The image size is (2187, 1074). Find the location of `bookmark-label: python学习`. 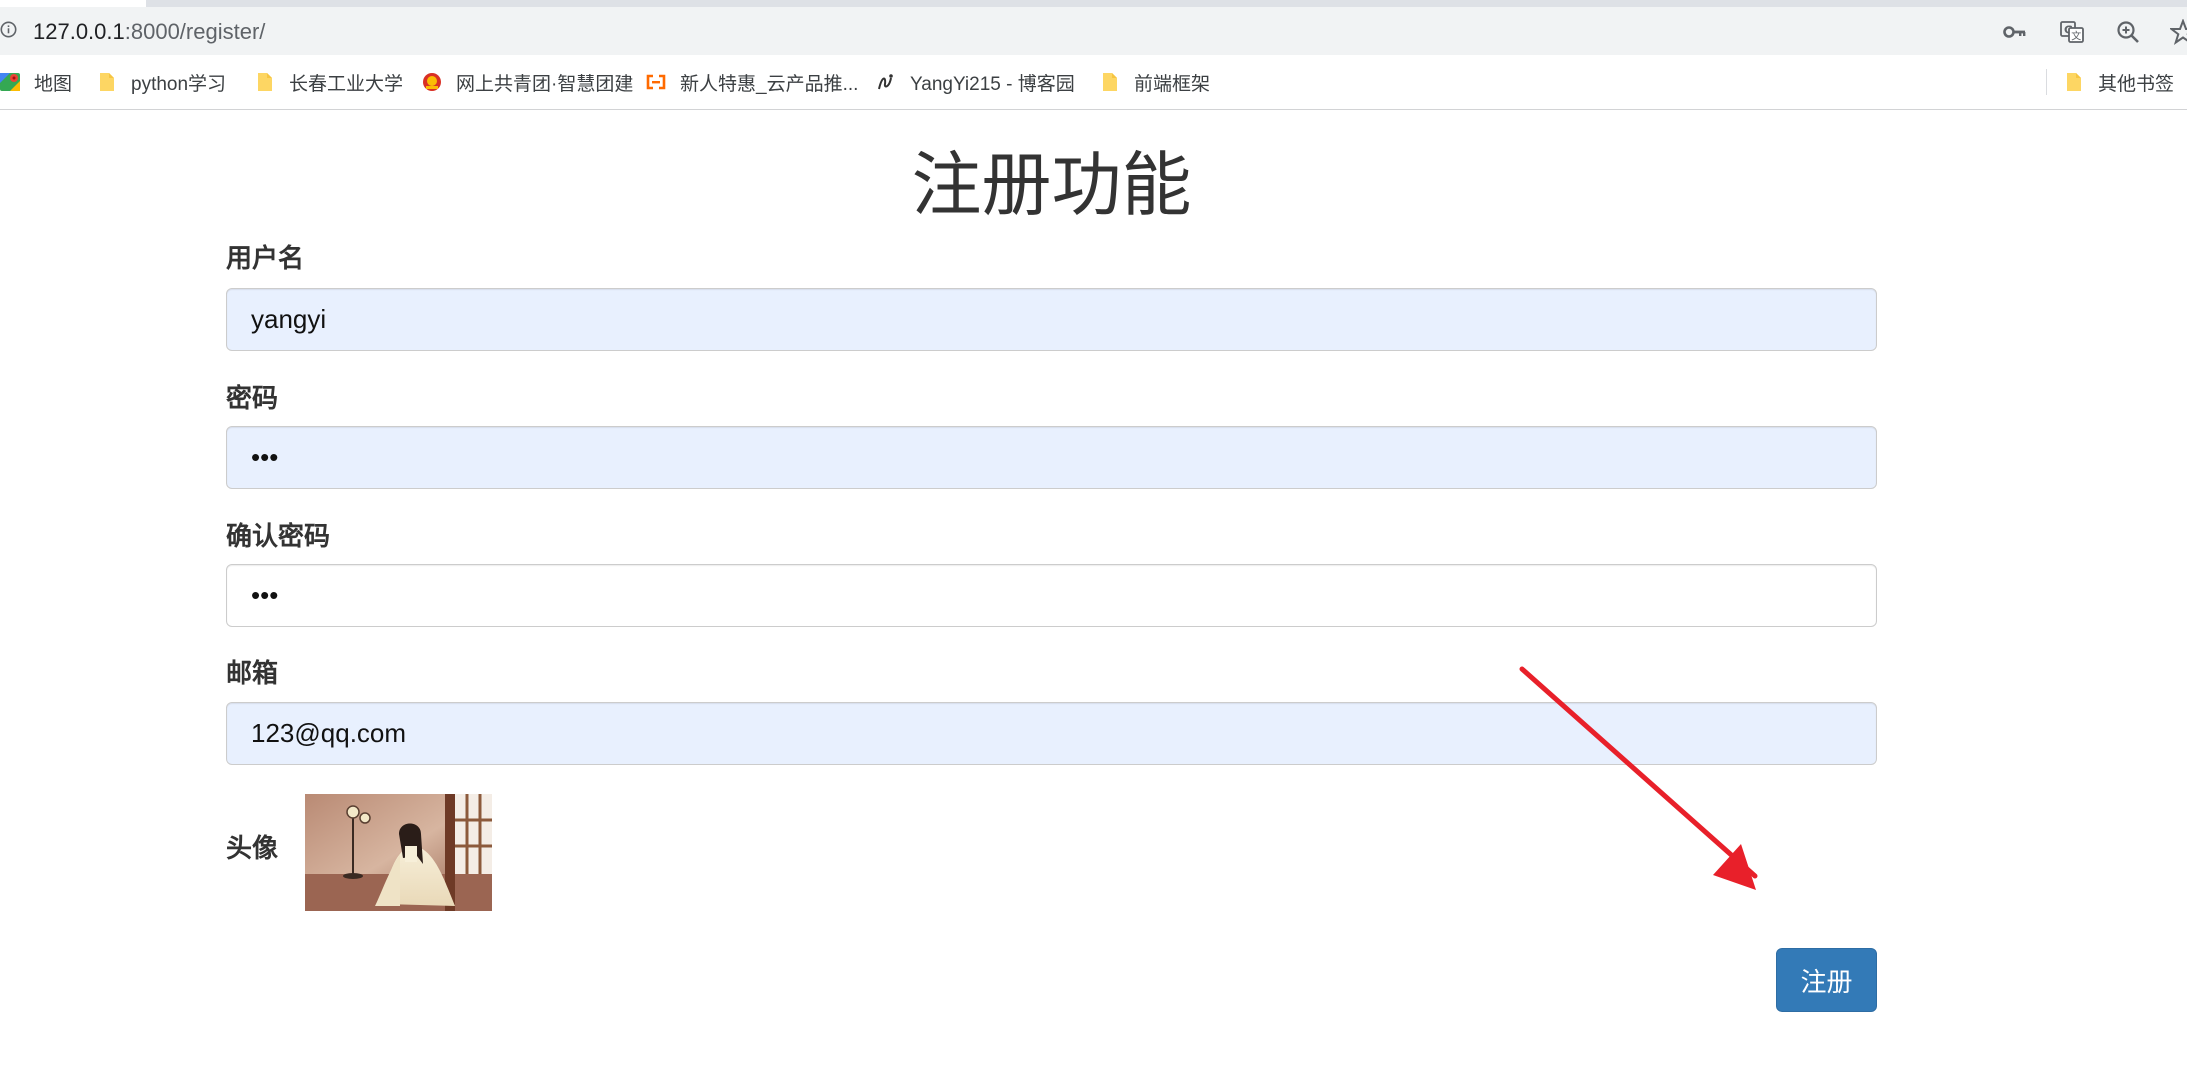

bookmark-label: python学习 is located at coordinates (179, 84).